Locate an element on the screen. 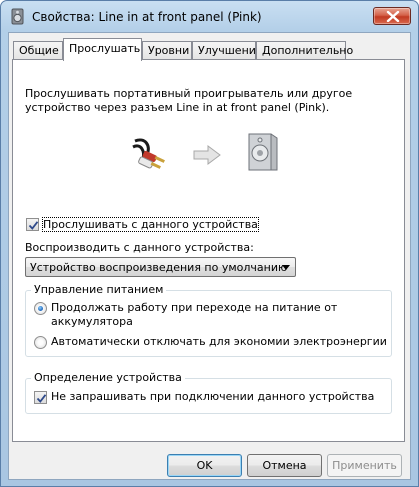  tab-label: Улучшения is located at coordinates (230, 50).